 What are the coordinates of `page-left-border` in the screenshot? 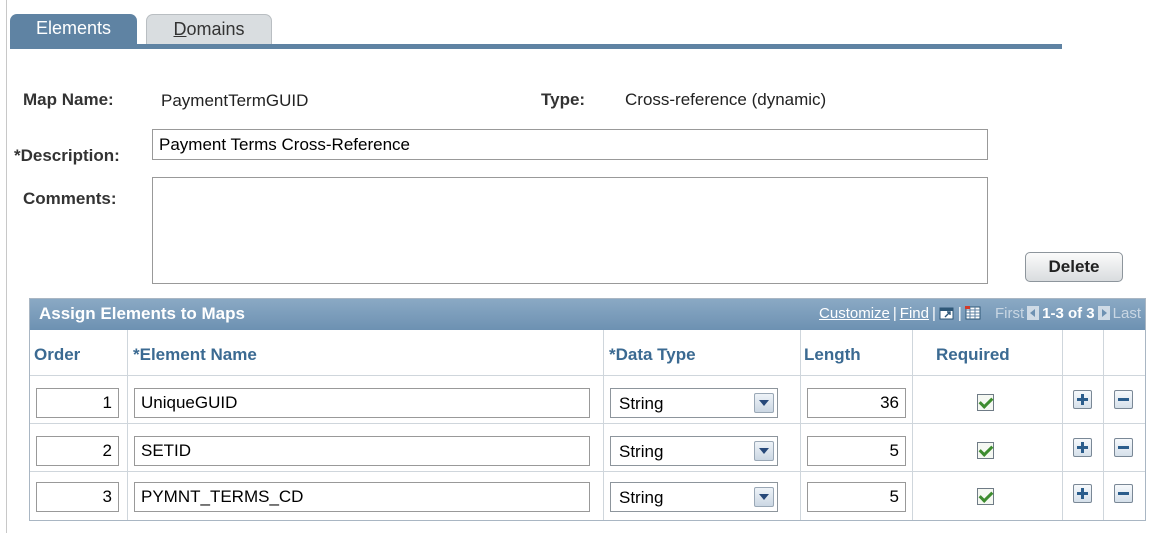 It's located at (6, 266).